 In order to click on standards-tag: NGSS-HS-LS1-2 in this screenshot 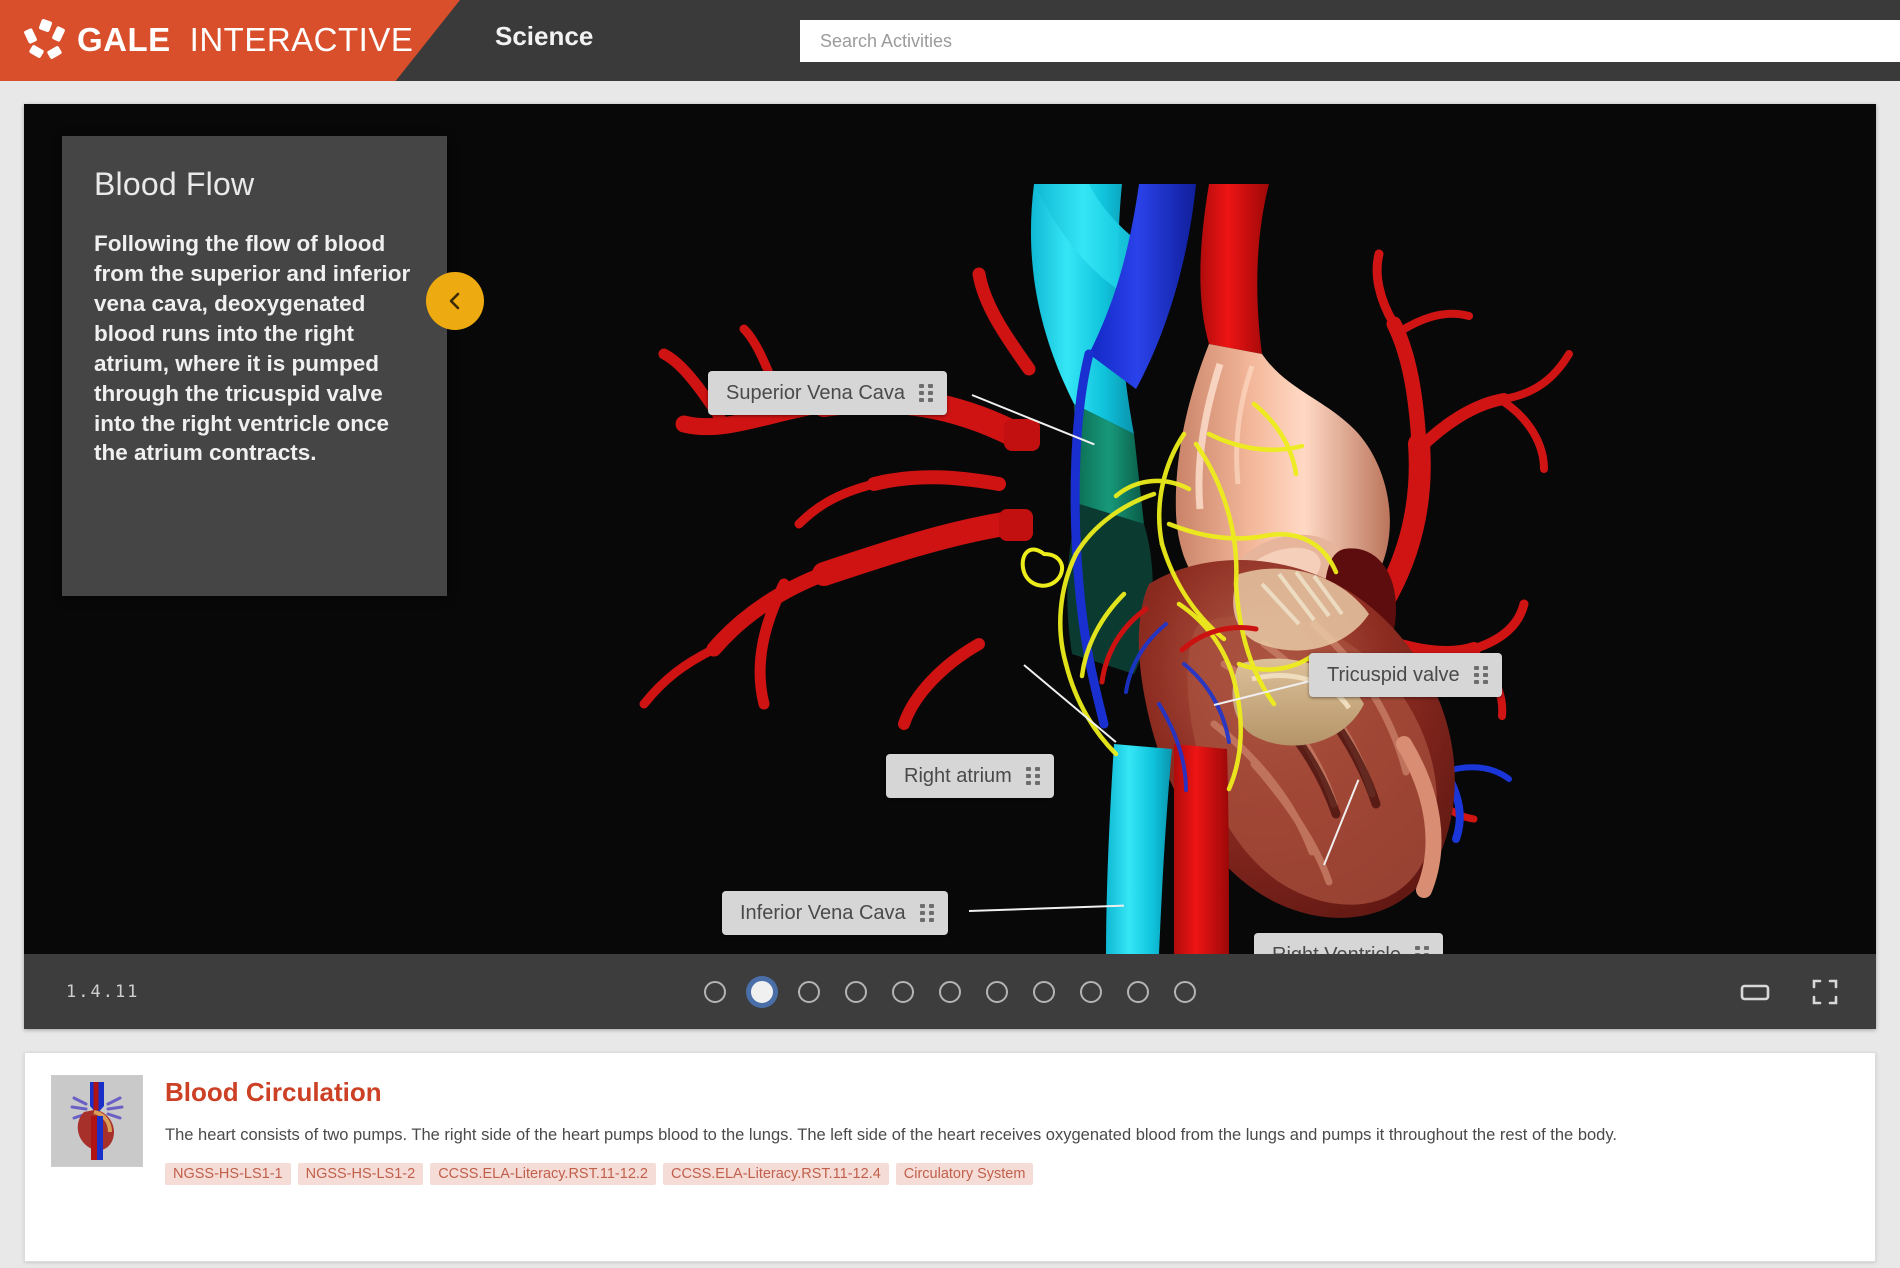, I will do `click(360, 1174)`.